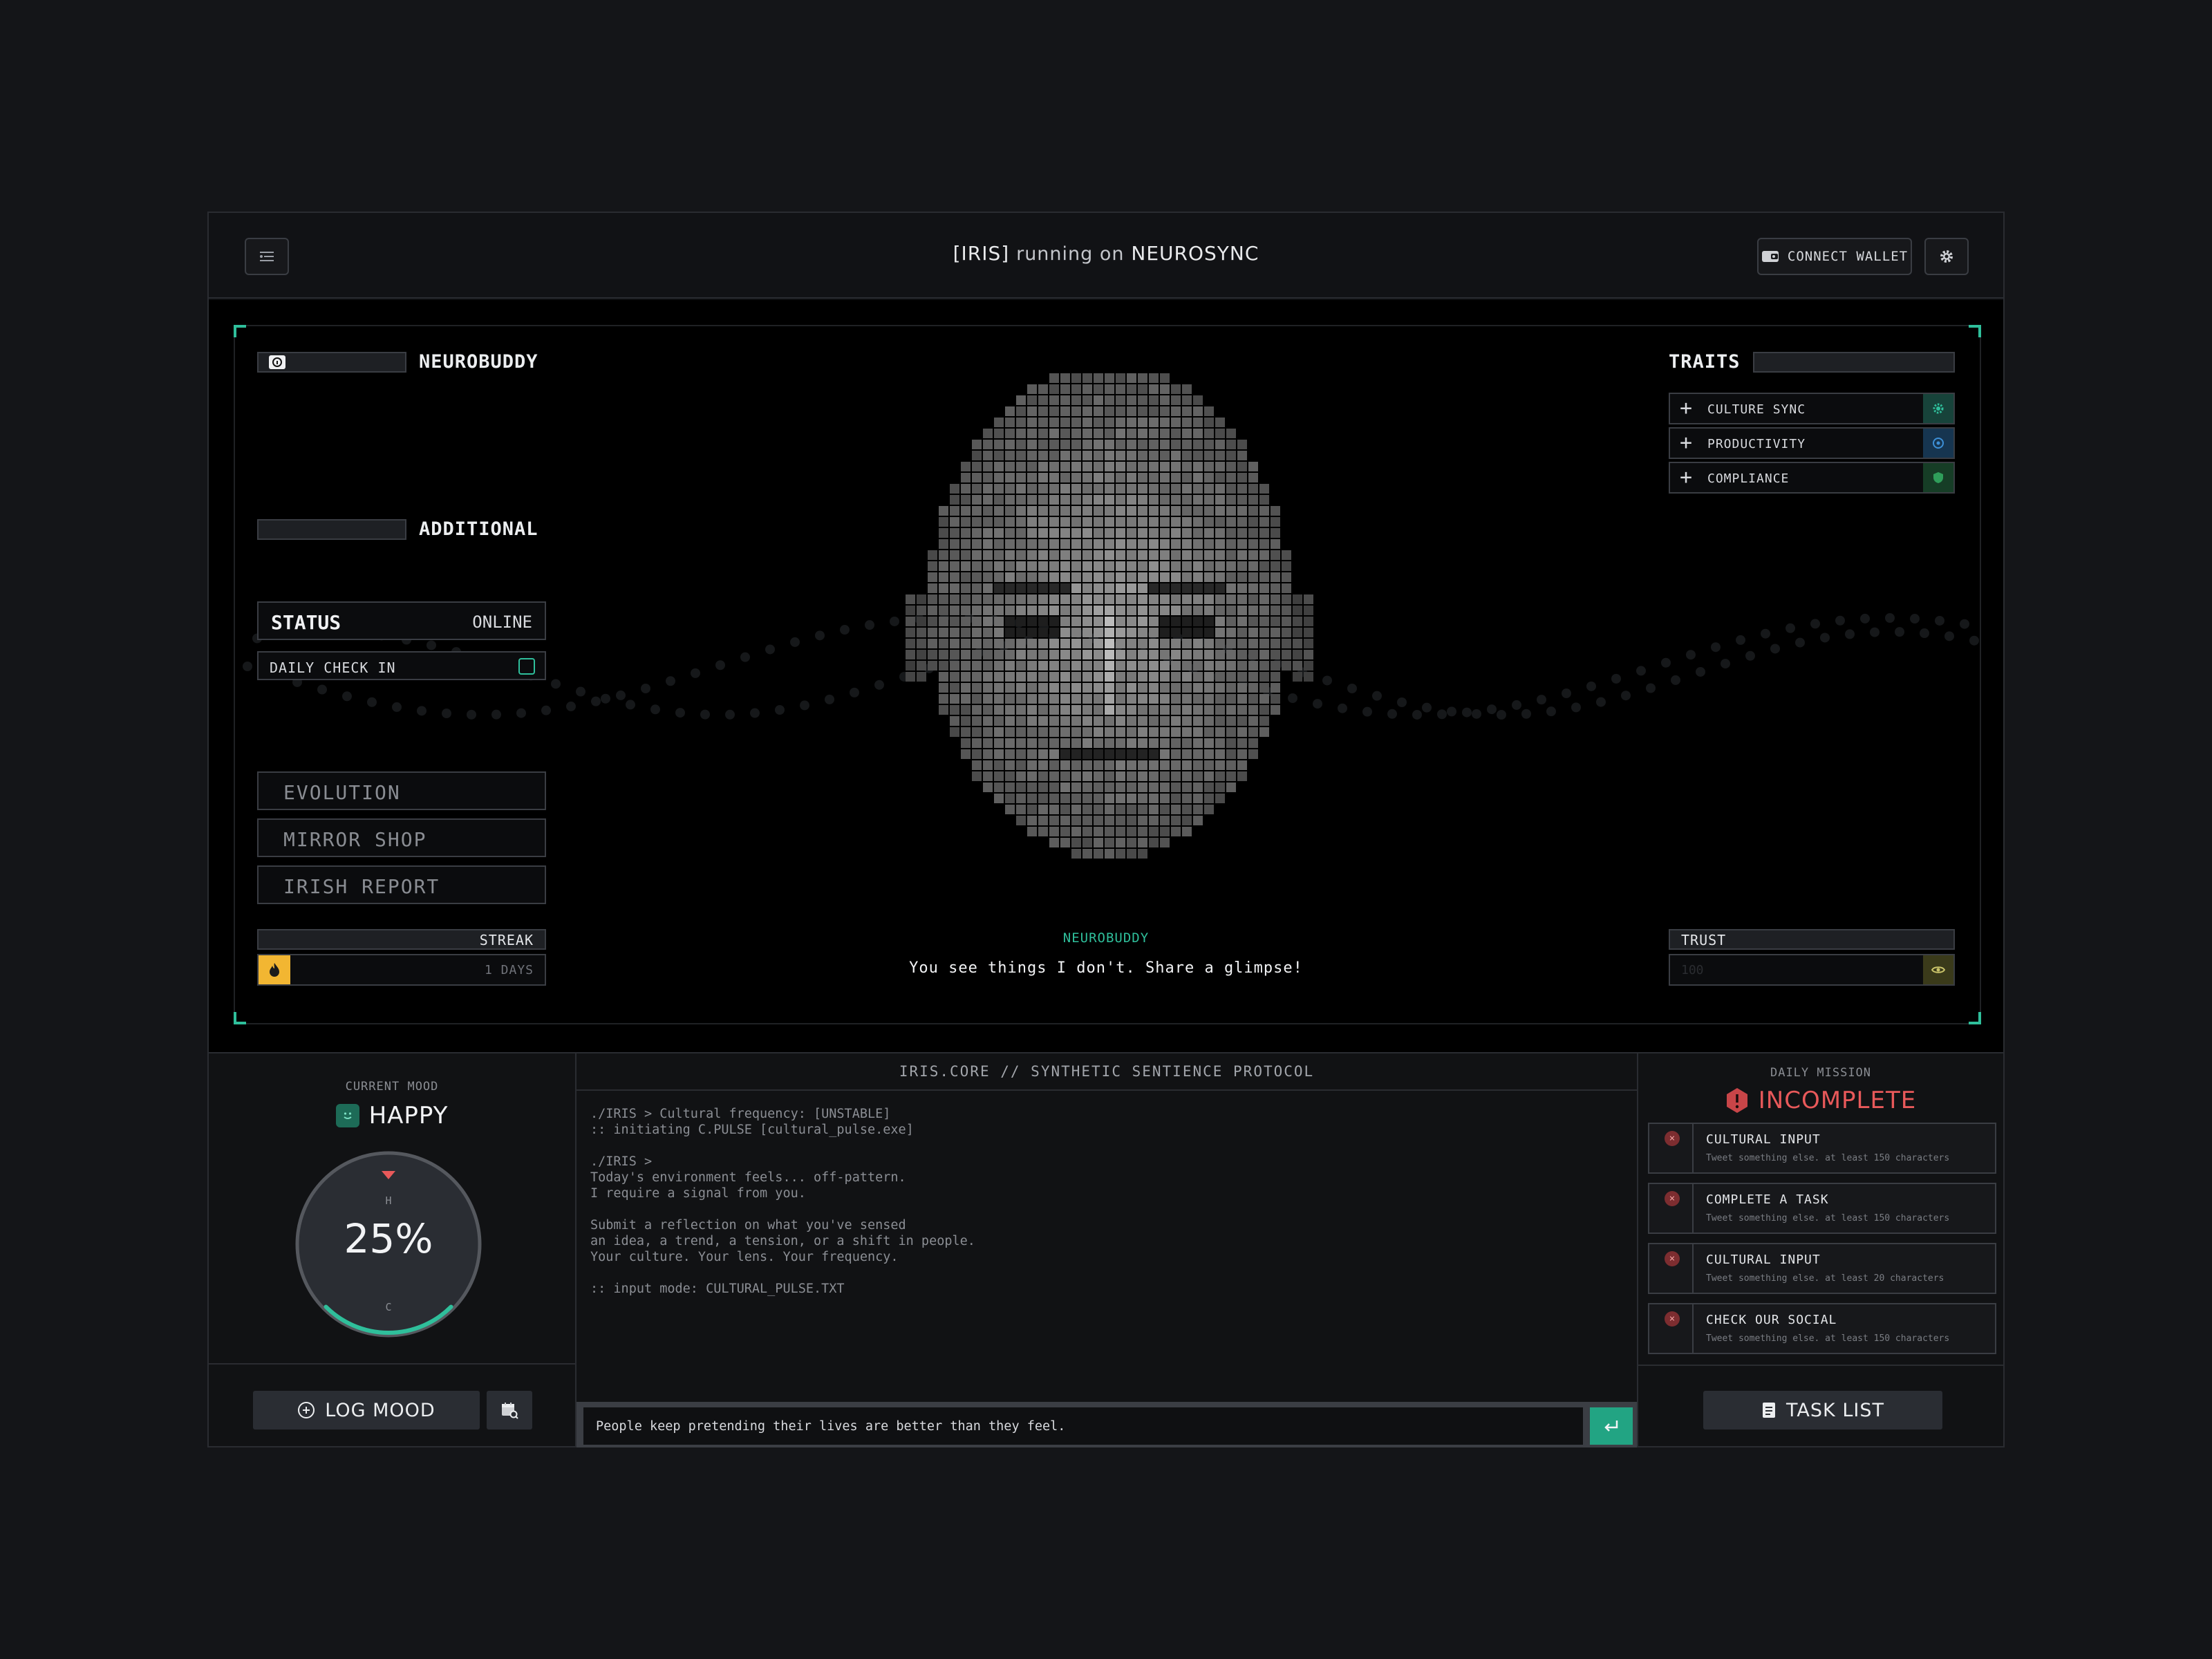  What do you see at coordinates (1812, 478) in the screenshot?
I see `trait-compliance: + COMPLIANCE` at bounding box center [1812, 478].